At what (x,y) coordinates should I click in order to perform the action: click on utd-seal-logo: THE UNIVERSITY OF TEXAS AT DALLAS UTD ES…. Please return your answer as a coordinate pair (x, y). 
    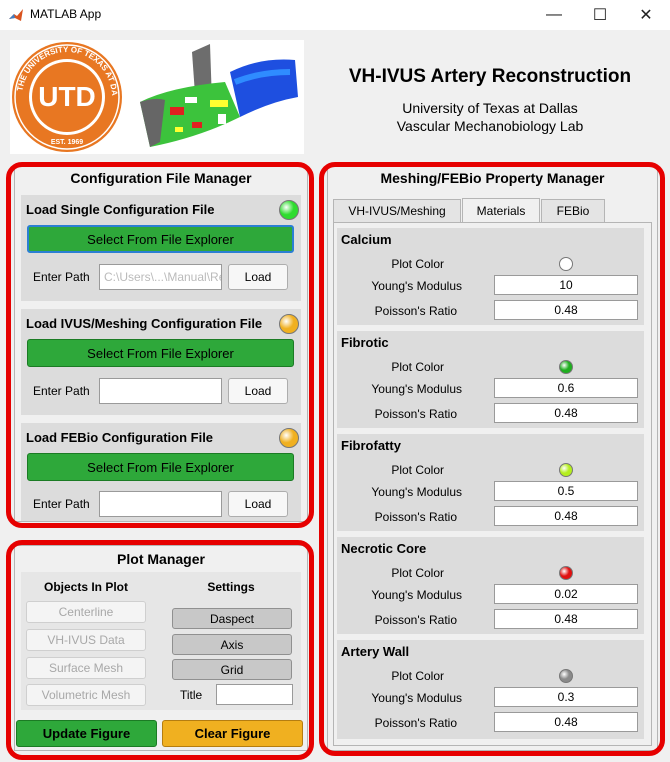
    Looking at the image, I should click on (65, 93).